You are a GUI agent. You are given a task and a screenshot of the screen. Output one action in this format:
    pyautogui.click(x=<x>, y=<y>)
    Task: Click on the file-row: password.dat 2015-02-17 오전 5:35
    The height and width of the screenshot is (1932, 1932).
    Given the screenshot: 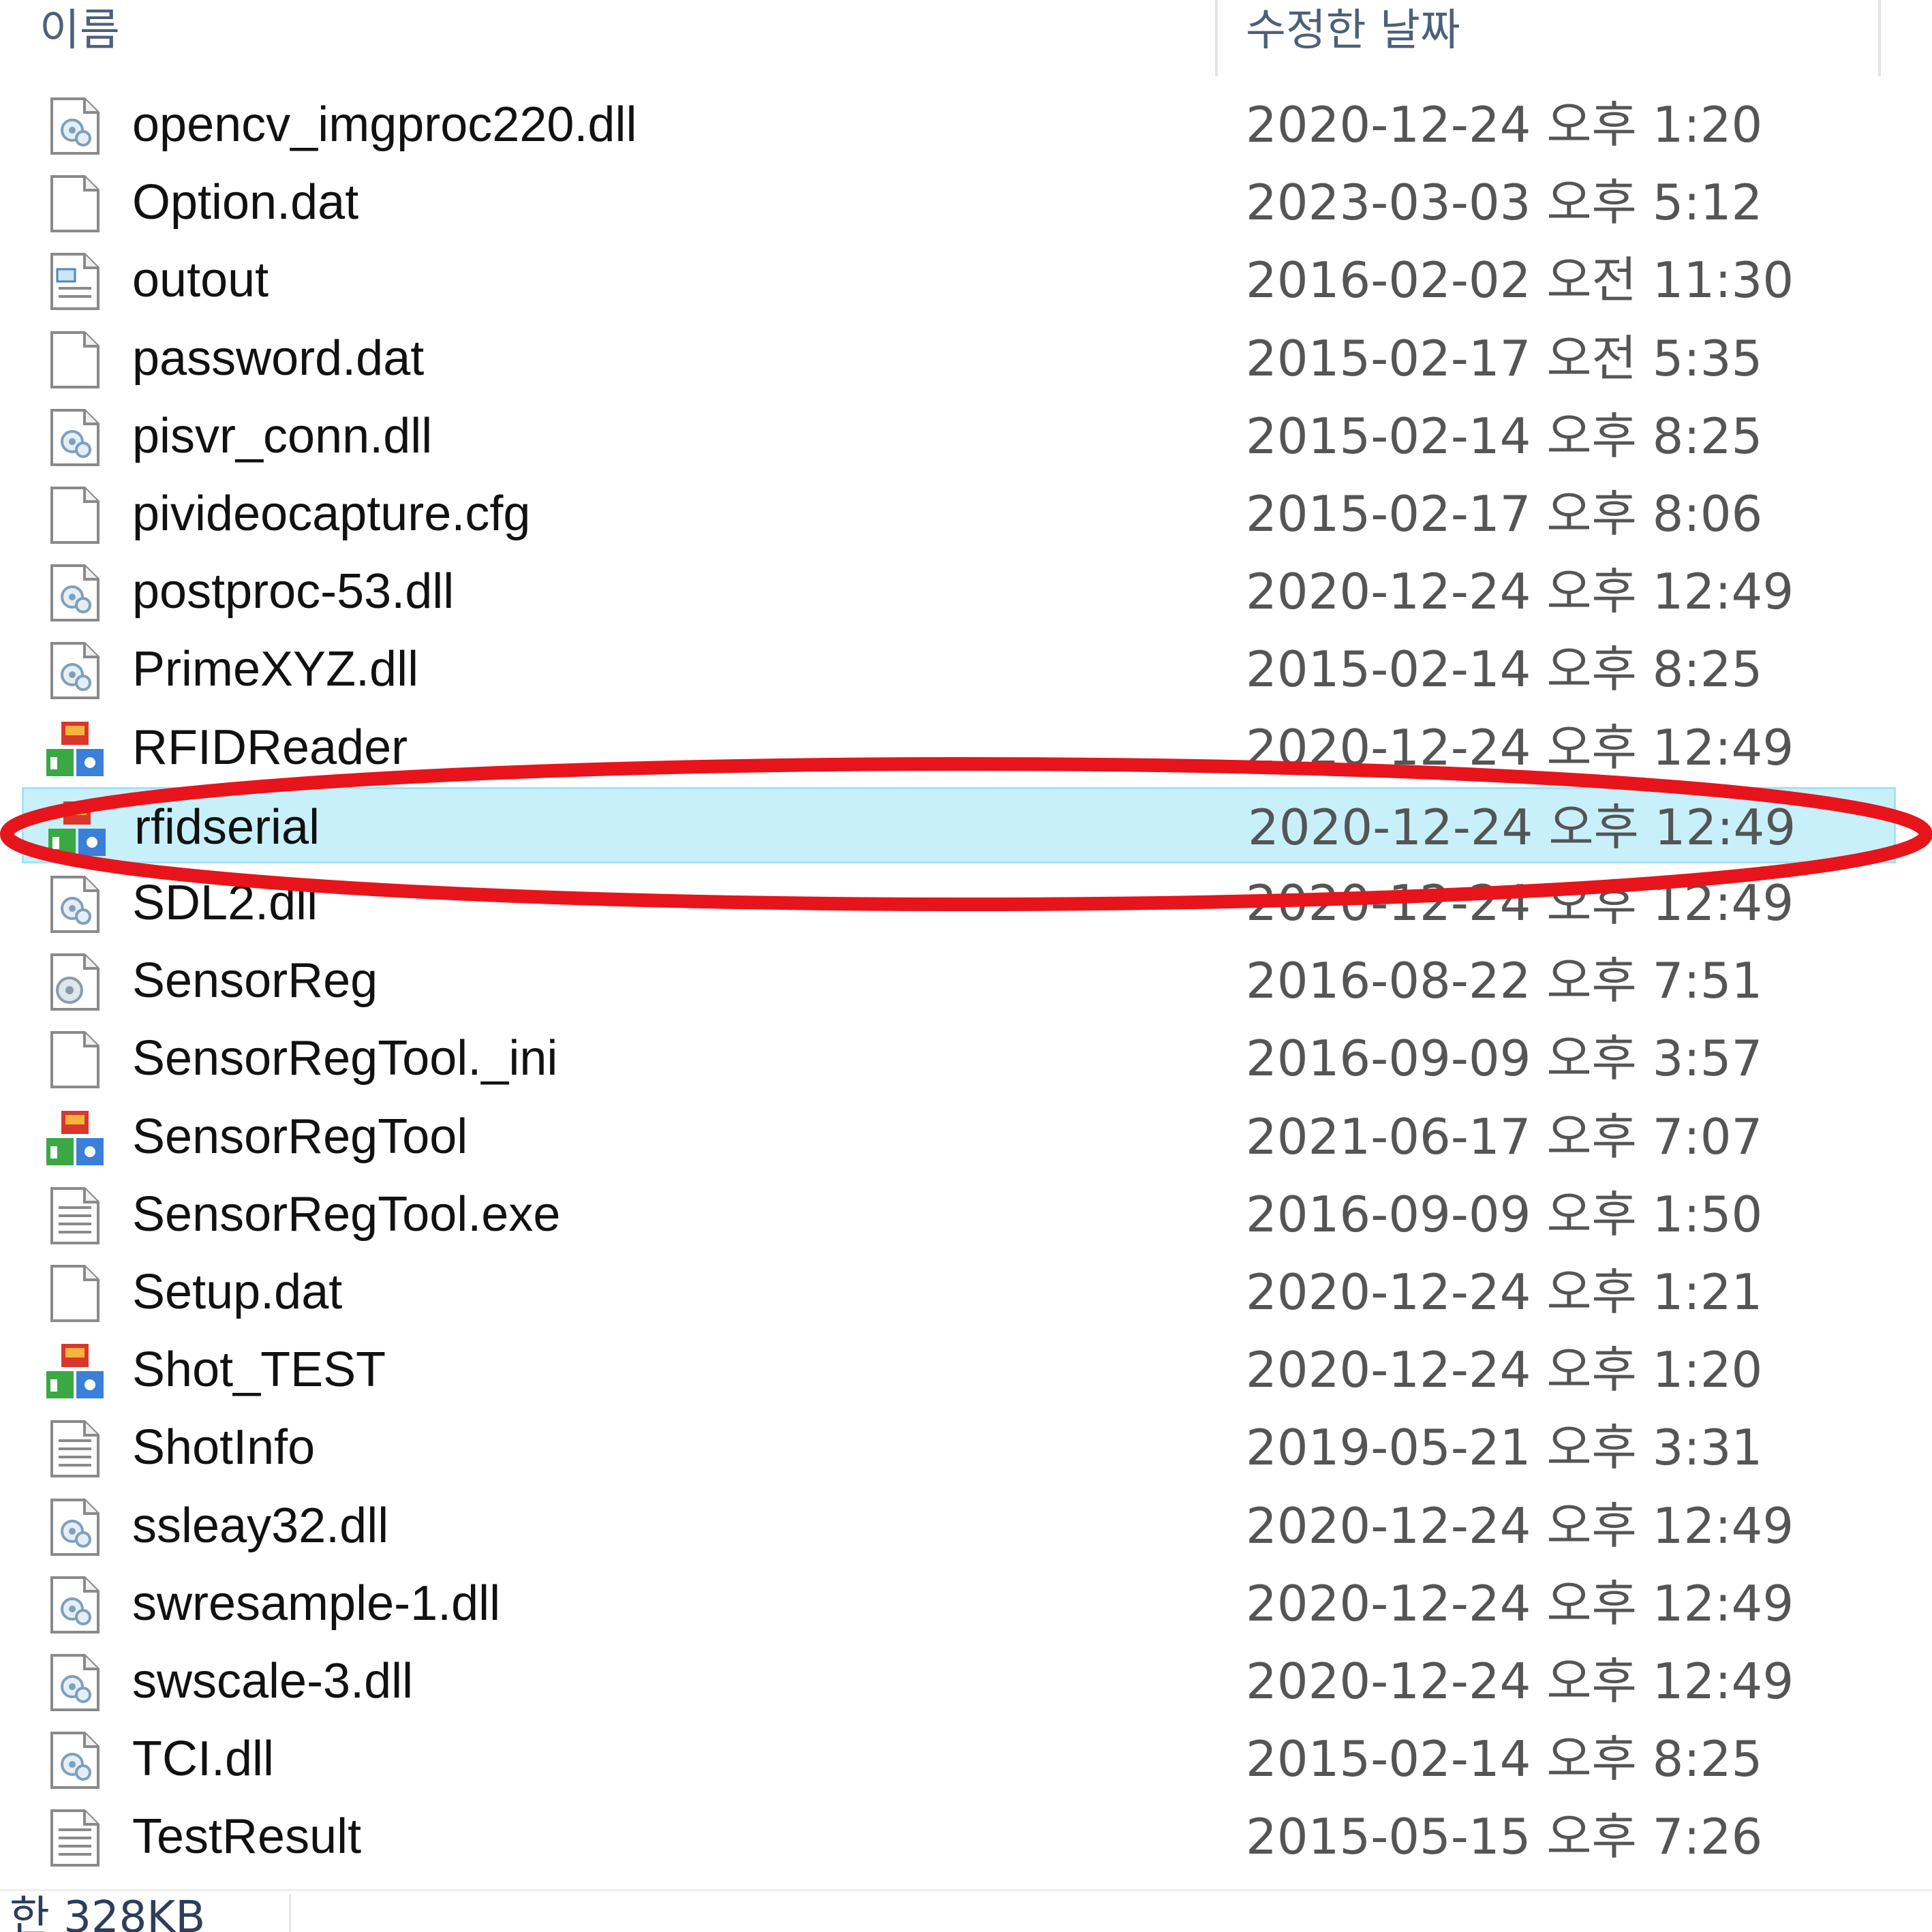 What is the action you would take?
    pyautogui.click(x=959, y=358)
    